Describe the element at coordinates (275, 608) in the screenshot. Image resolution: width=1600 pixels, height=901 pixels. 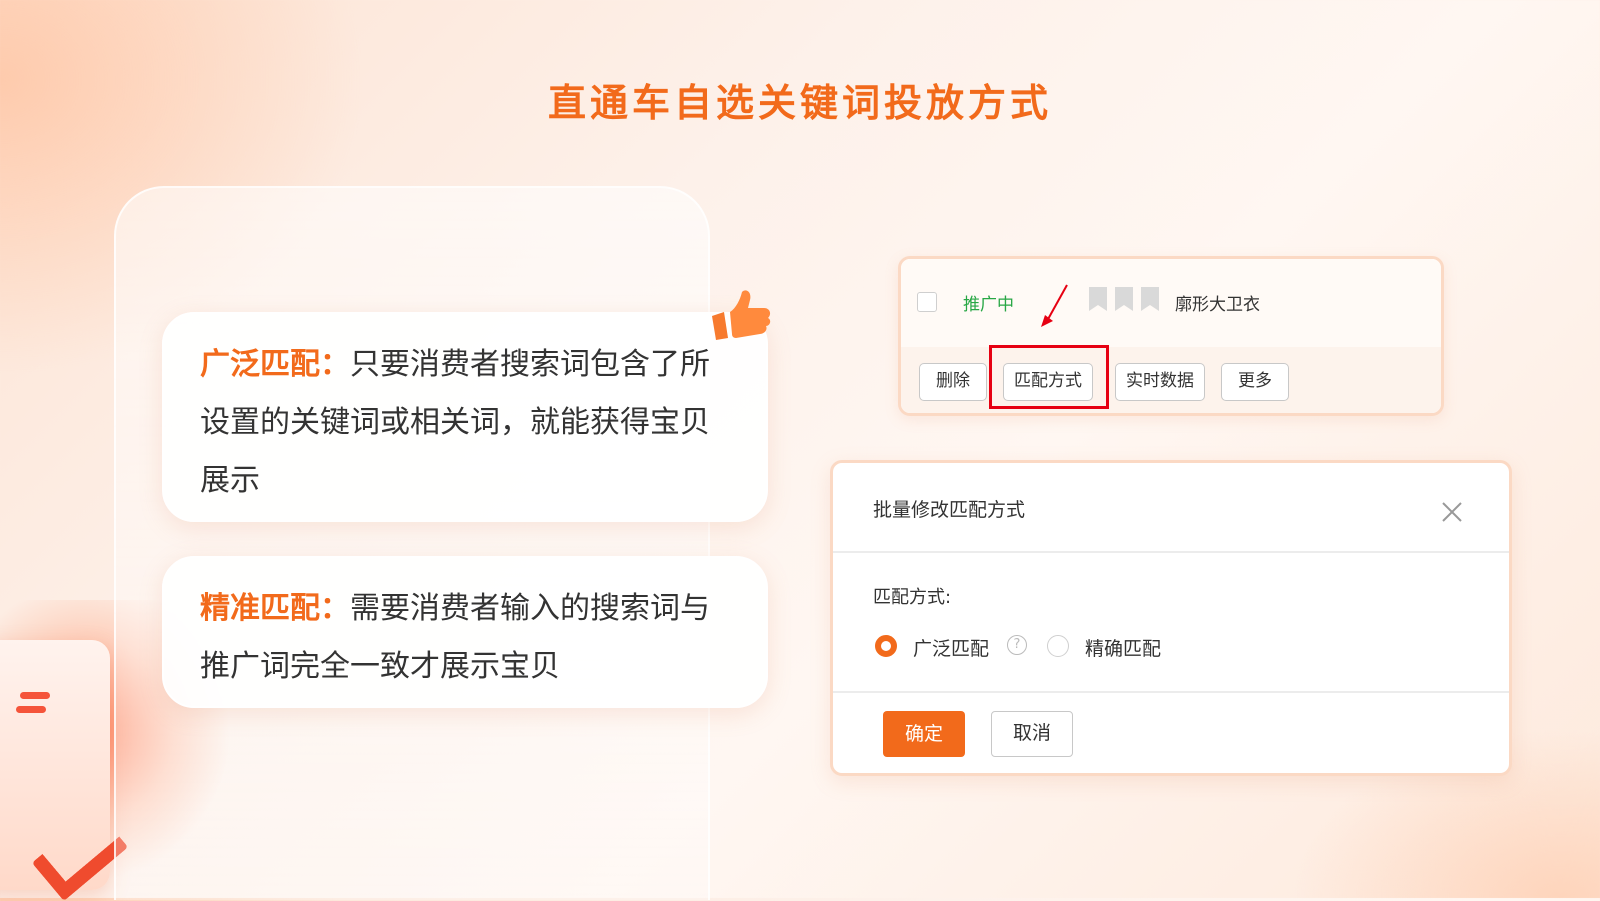
I see `exact-match-label: 精准匹配：` at that location.